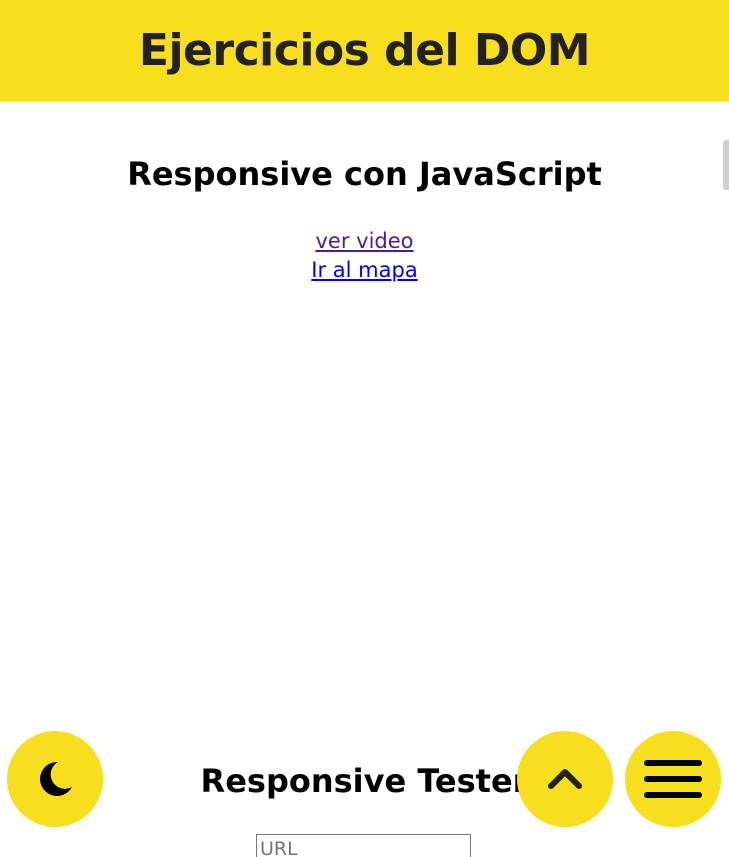 The height and width of the screenshot is (857, 729). I want to click on page-header: Ejercicios del DOM, so click(364, 50).